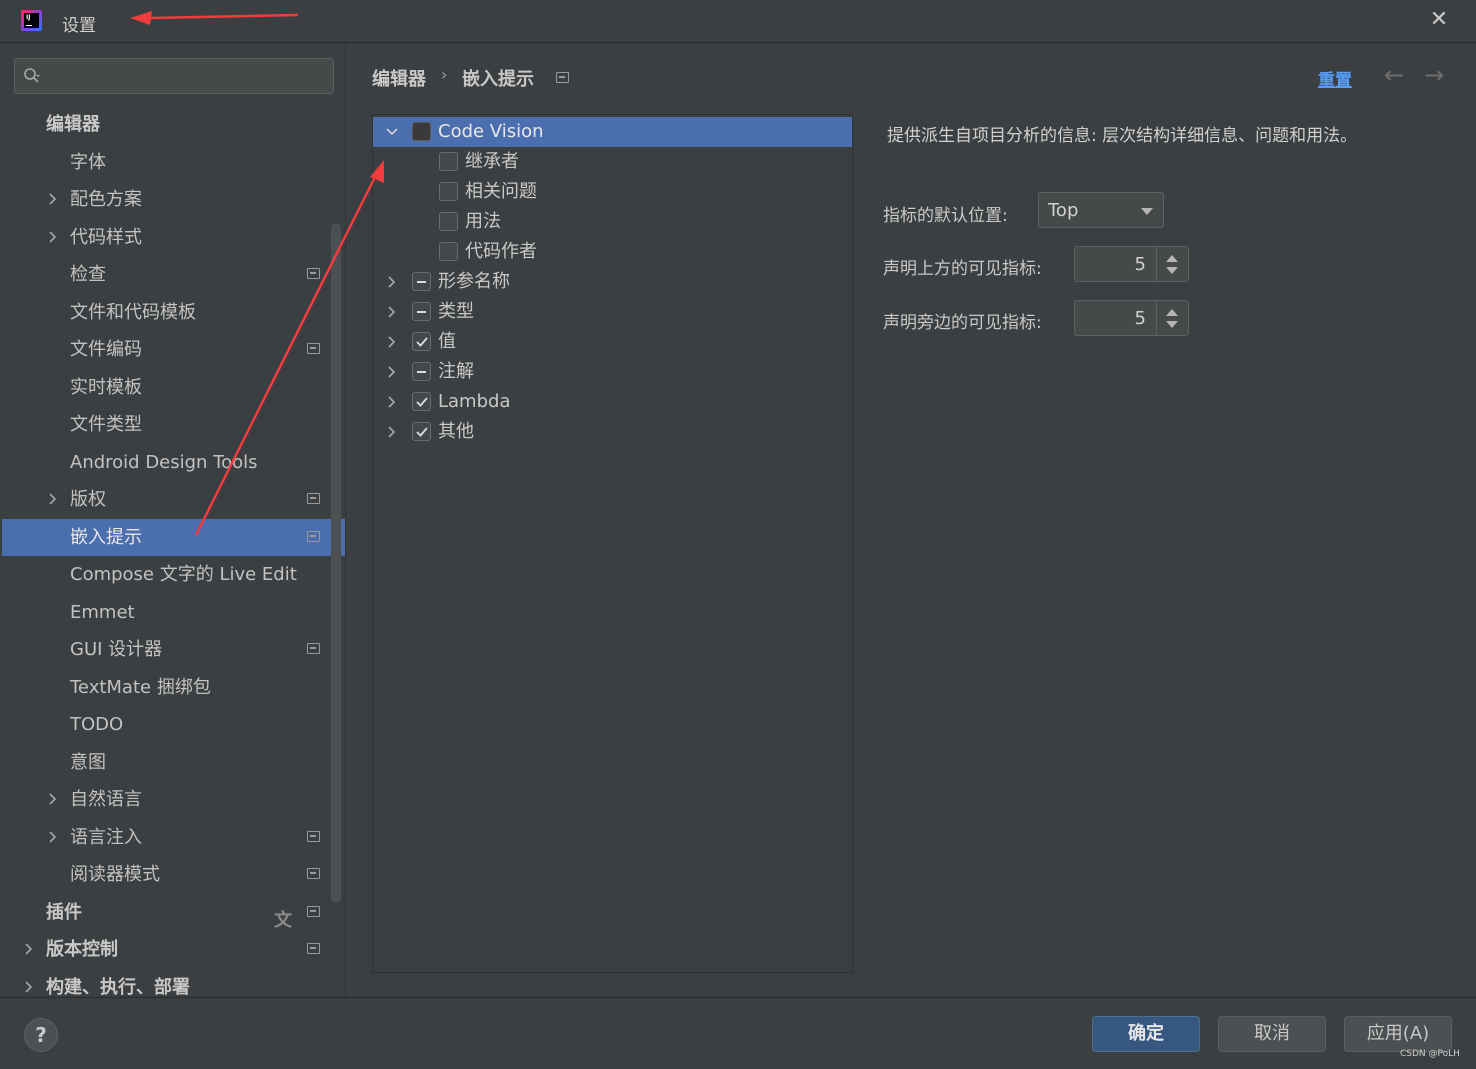 The width and height of the screenshot is (1476, 1069). I want to click on sidebar-item-live-templates: 实时模板, so click(166, 387).